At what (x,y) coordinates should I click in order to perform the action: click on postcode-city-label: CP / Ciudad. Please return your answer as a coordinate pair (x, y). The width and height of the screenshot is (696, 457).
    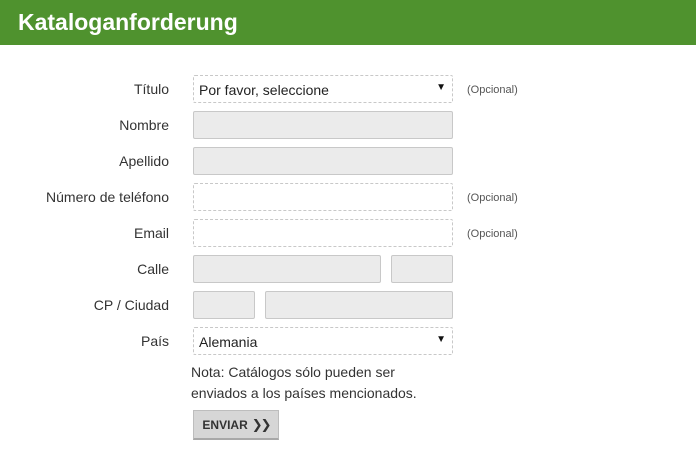
    Looking at the image, I should click on (131, 305).